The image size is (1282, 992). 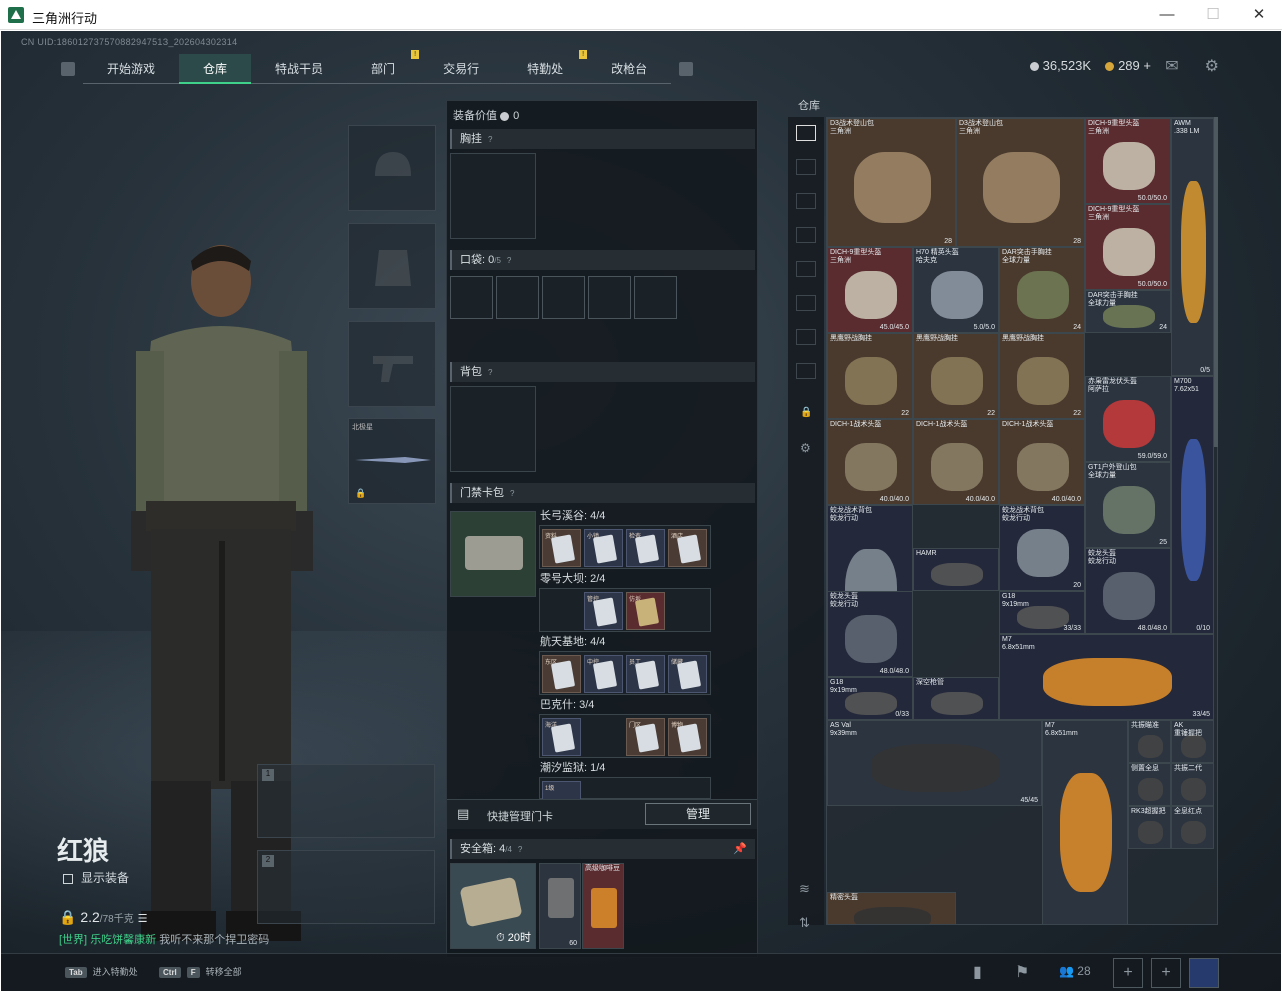 I want to click on chest-rig-slot, so click(x=493, y=196).